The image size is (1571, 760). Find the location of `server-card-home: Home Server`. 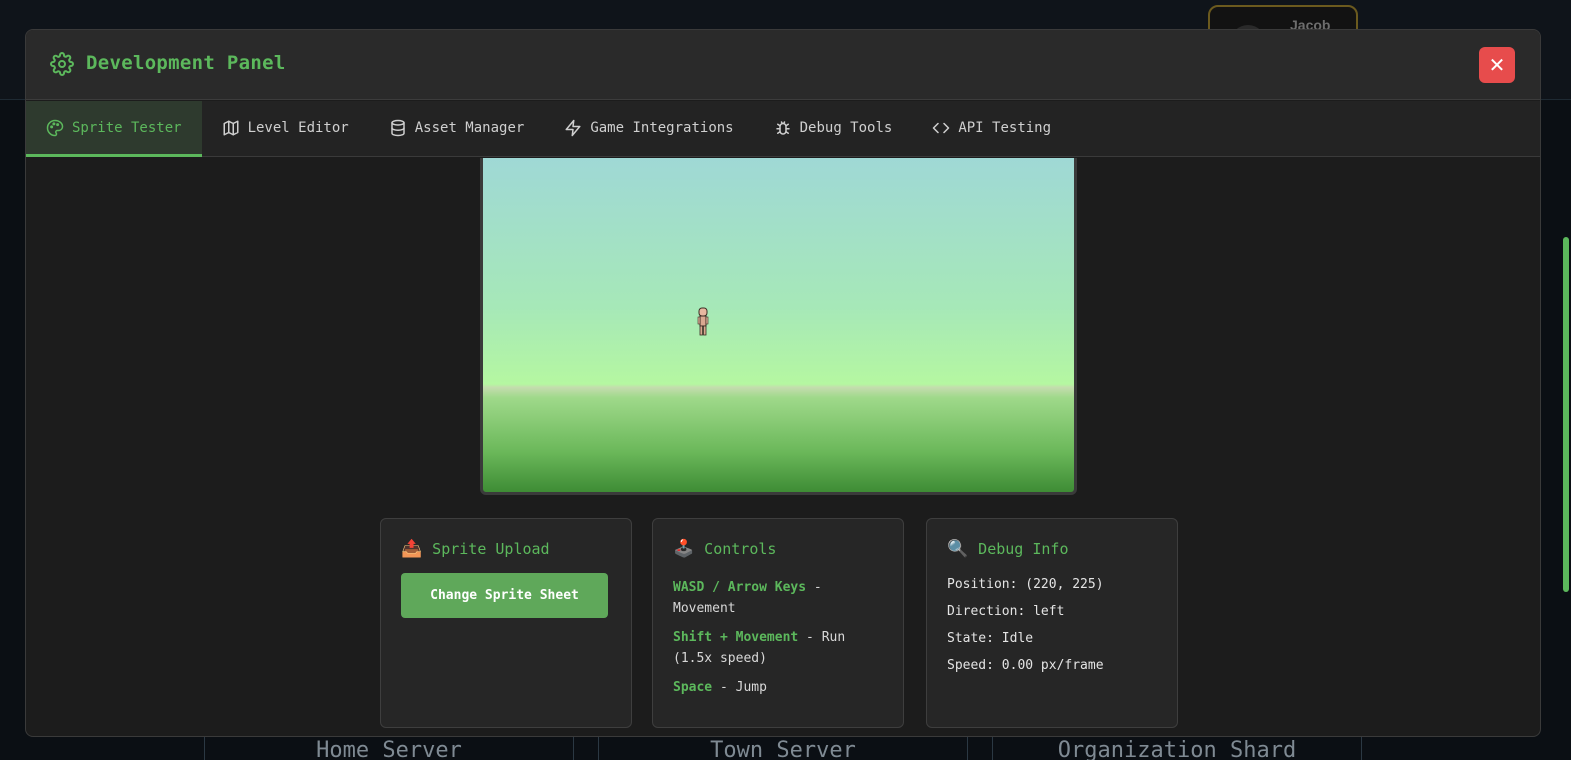

server-card-home: Home Server is located at coordinates (389, 748).